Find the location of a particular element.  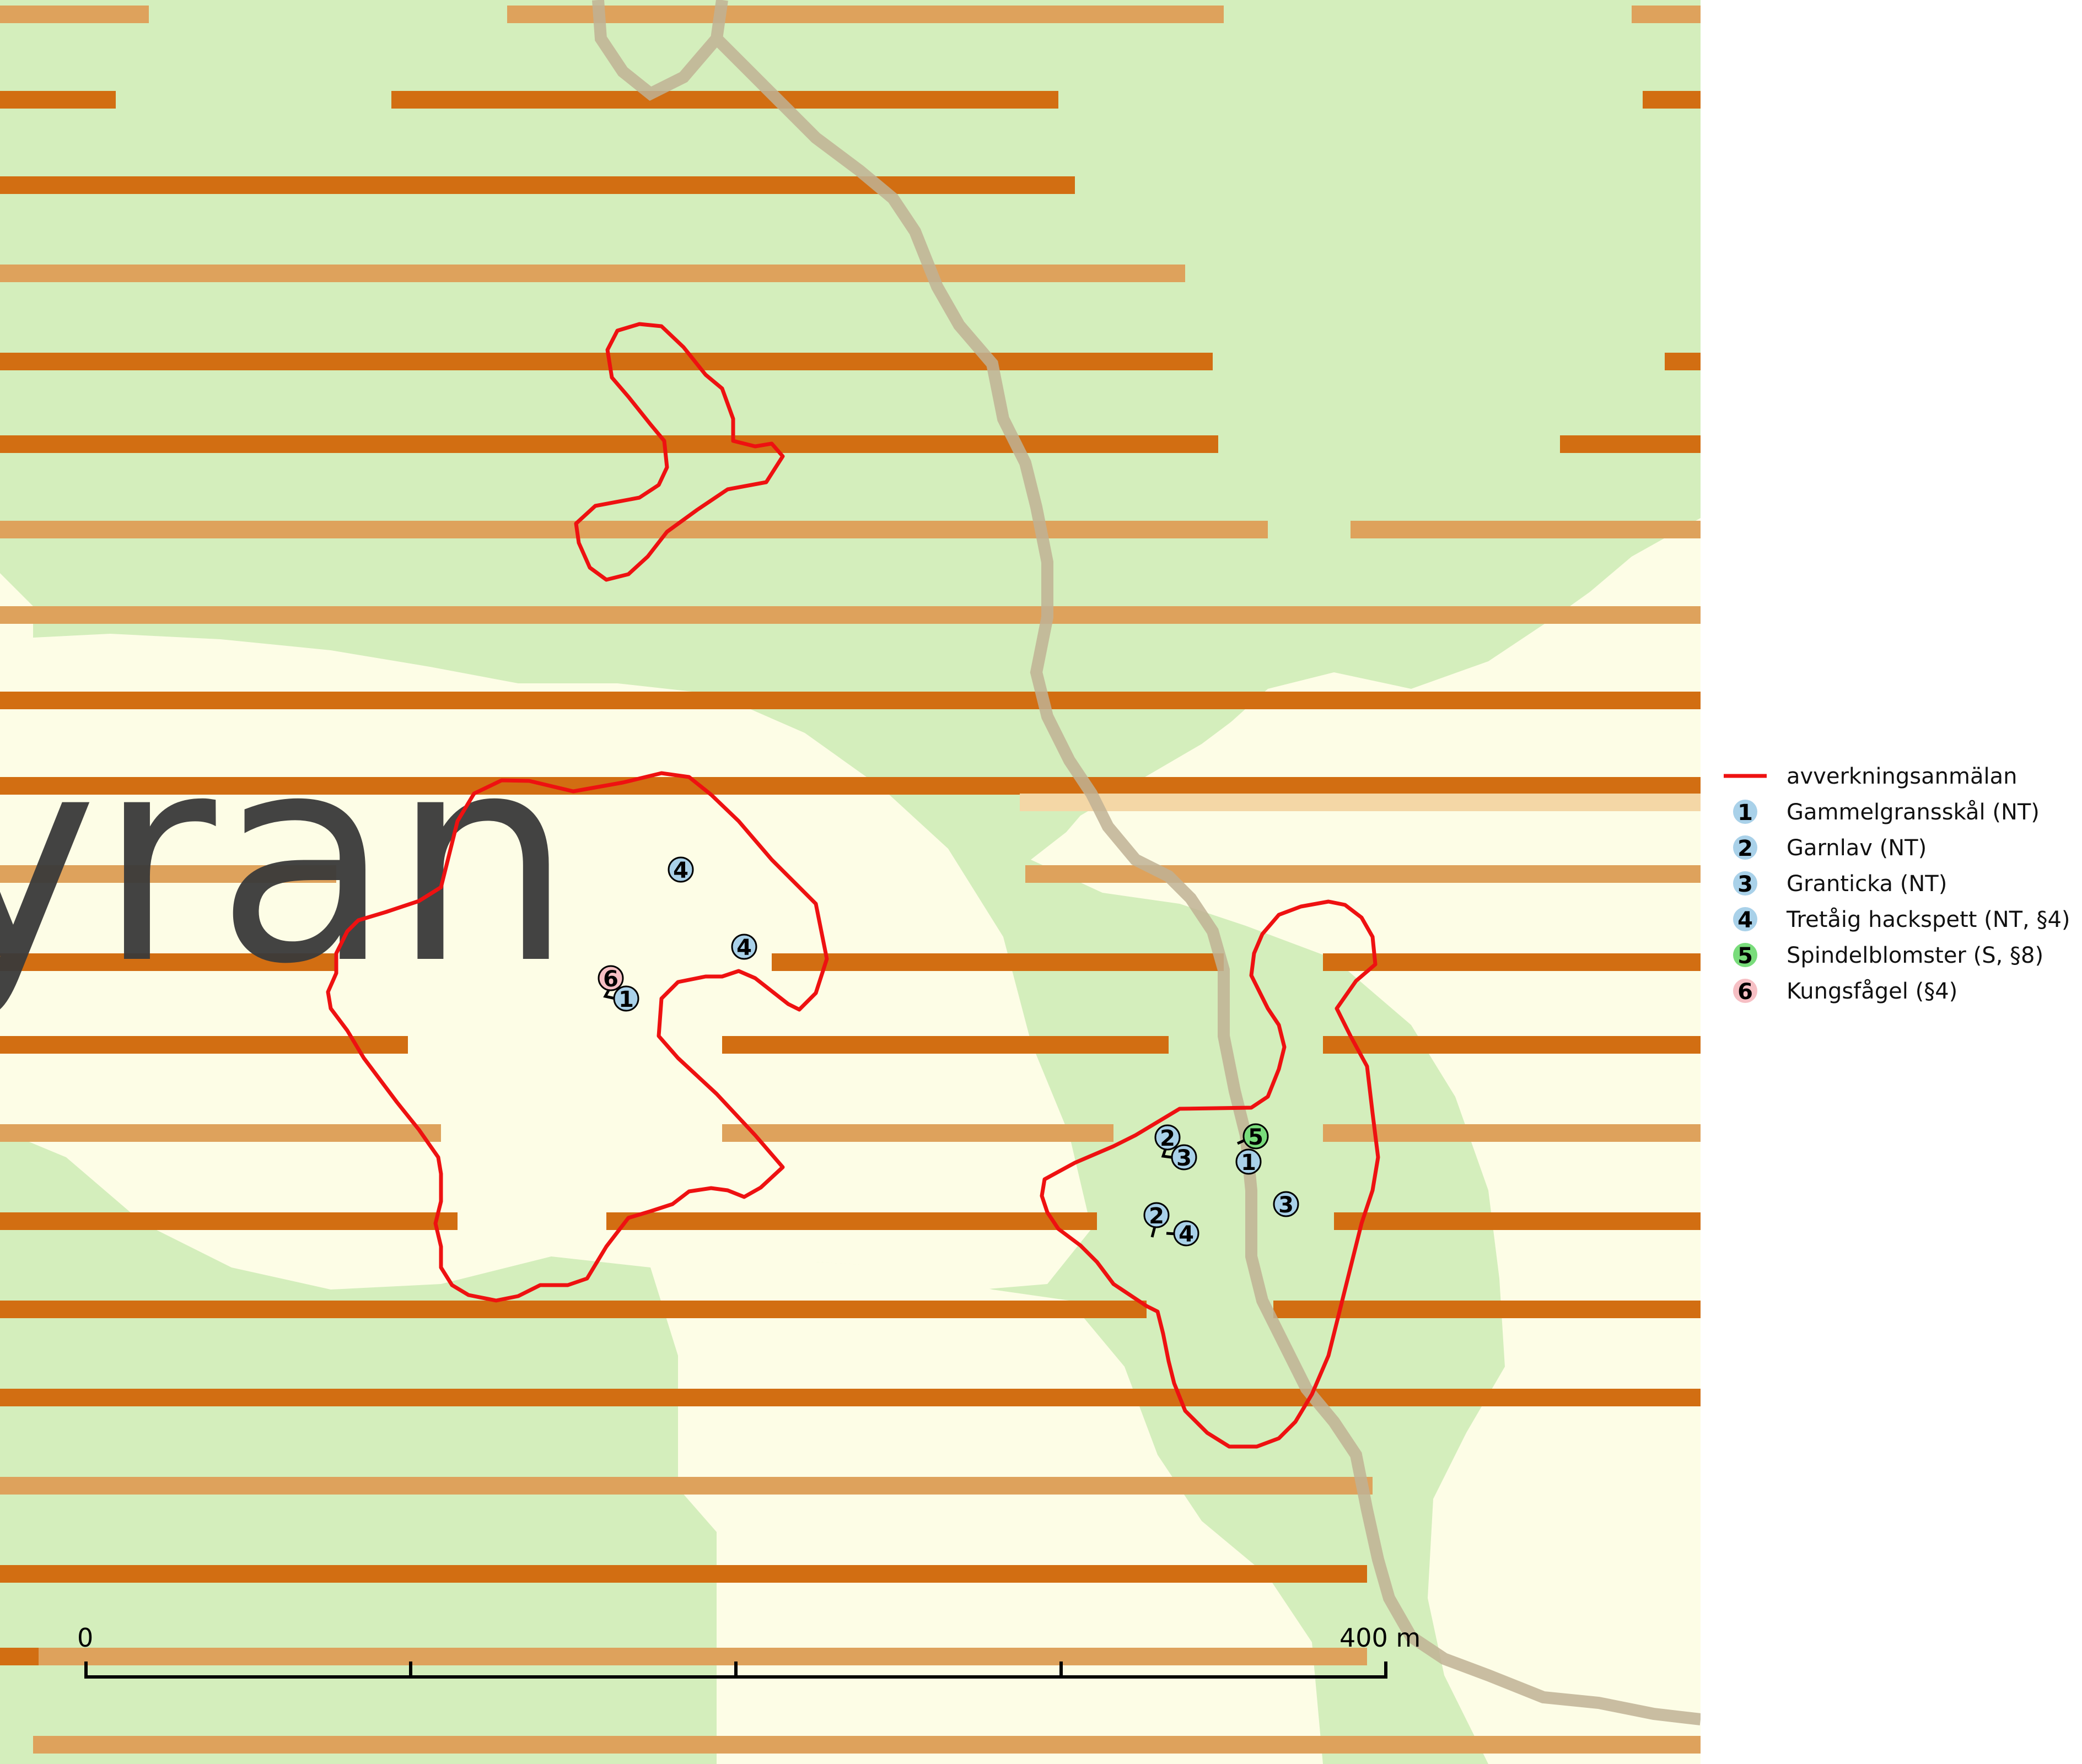

legend-item-7: 6 Kungsfågel (§4) is located at coordinates (1845, 992).